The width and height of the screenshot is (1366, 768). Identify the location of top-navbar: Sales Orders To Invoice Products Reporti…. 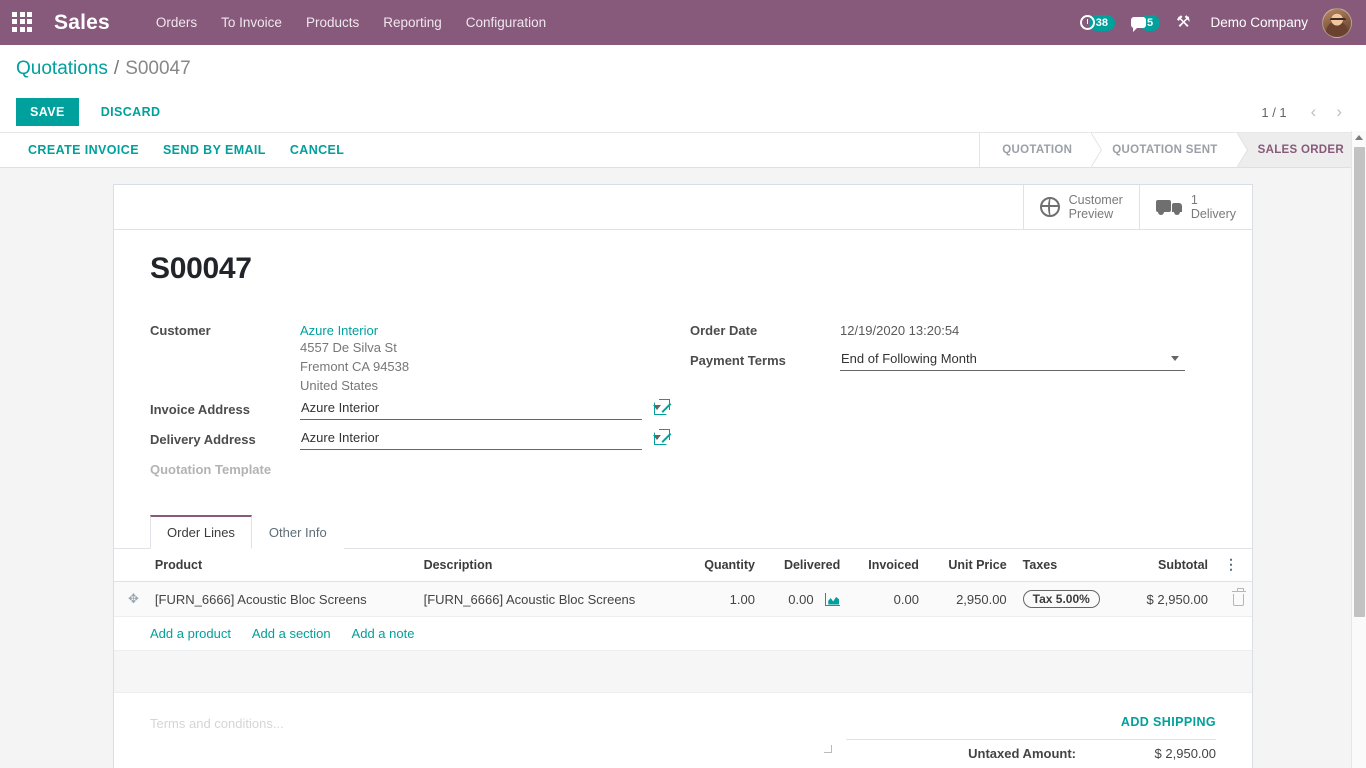
(683, 22).